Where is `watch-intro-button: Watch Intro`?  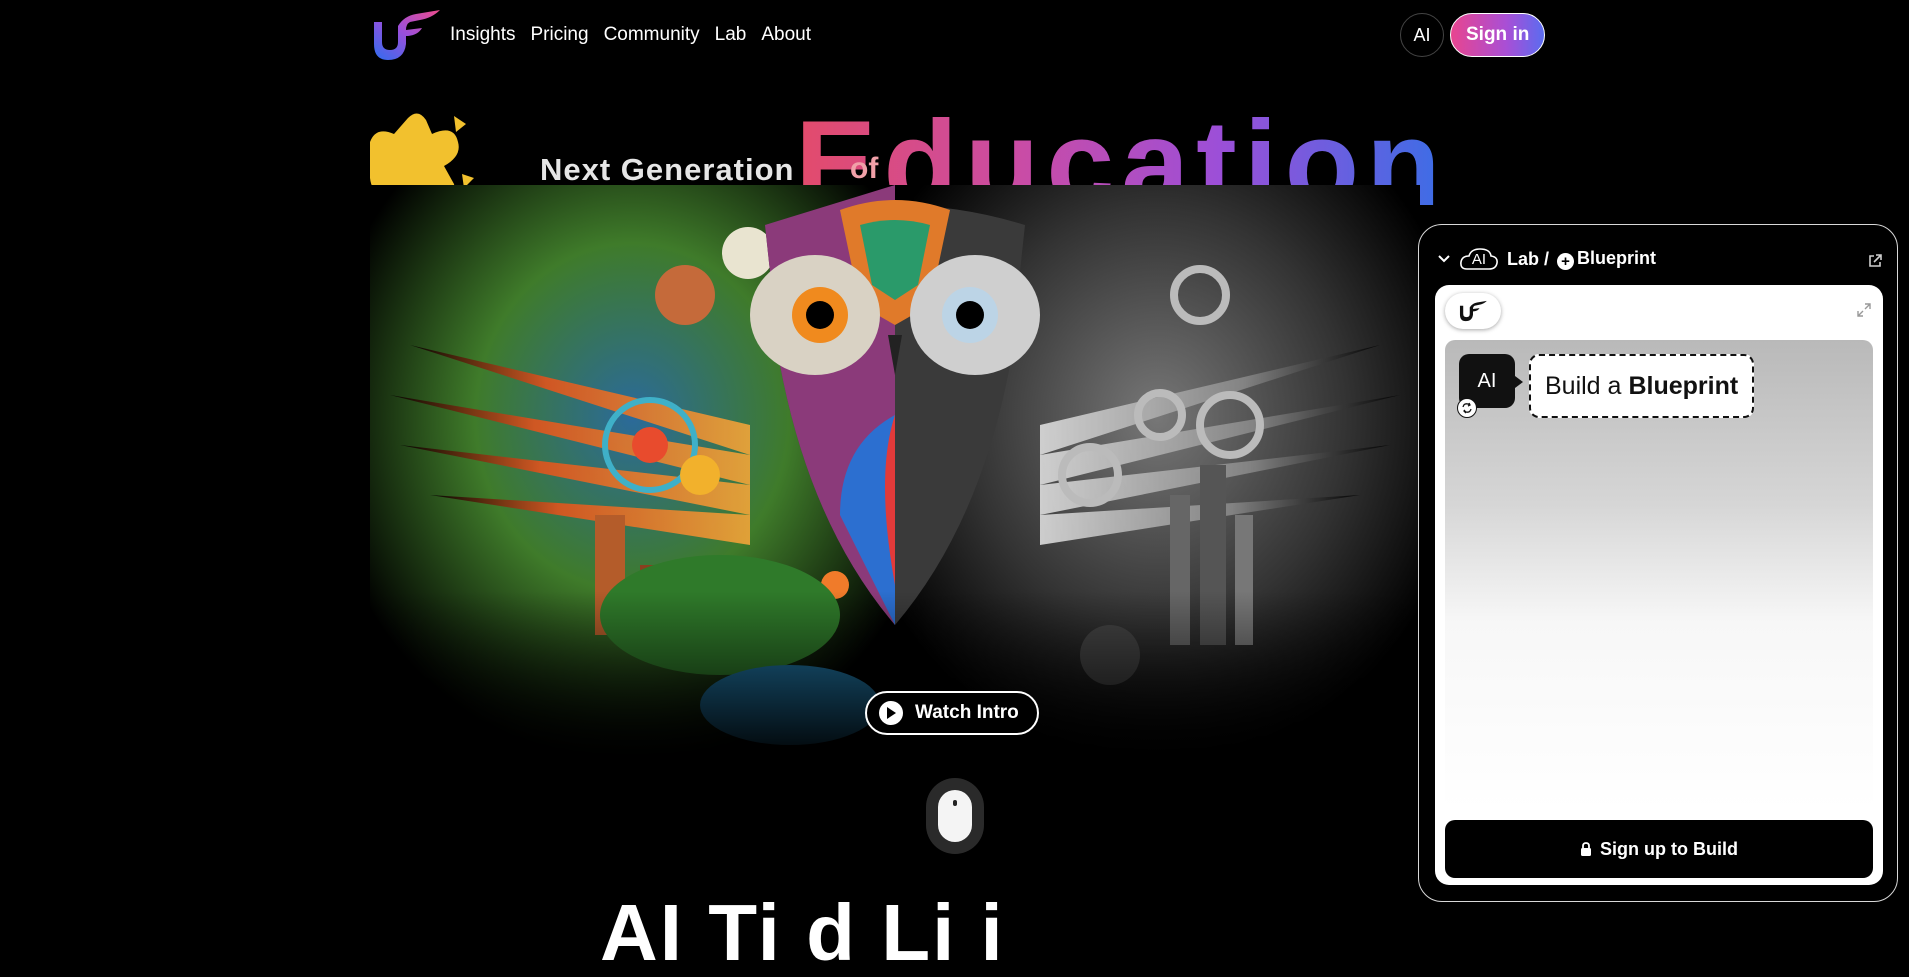 watch-intro-button: Watch Intro is located at coordinates (952, 713).